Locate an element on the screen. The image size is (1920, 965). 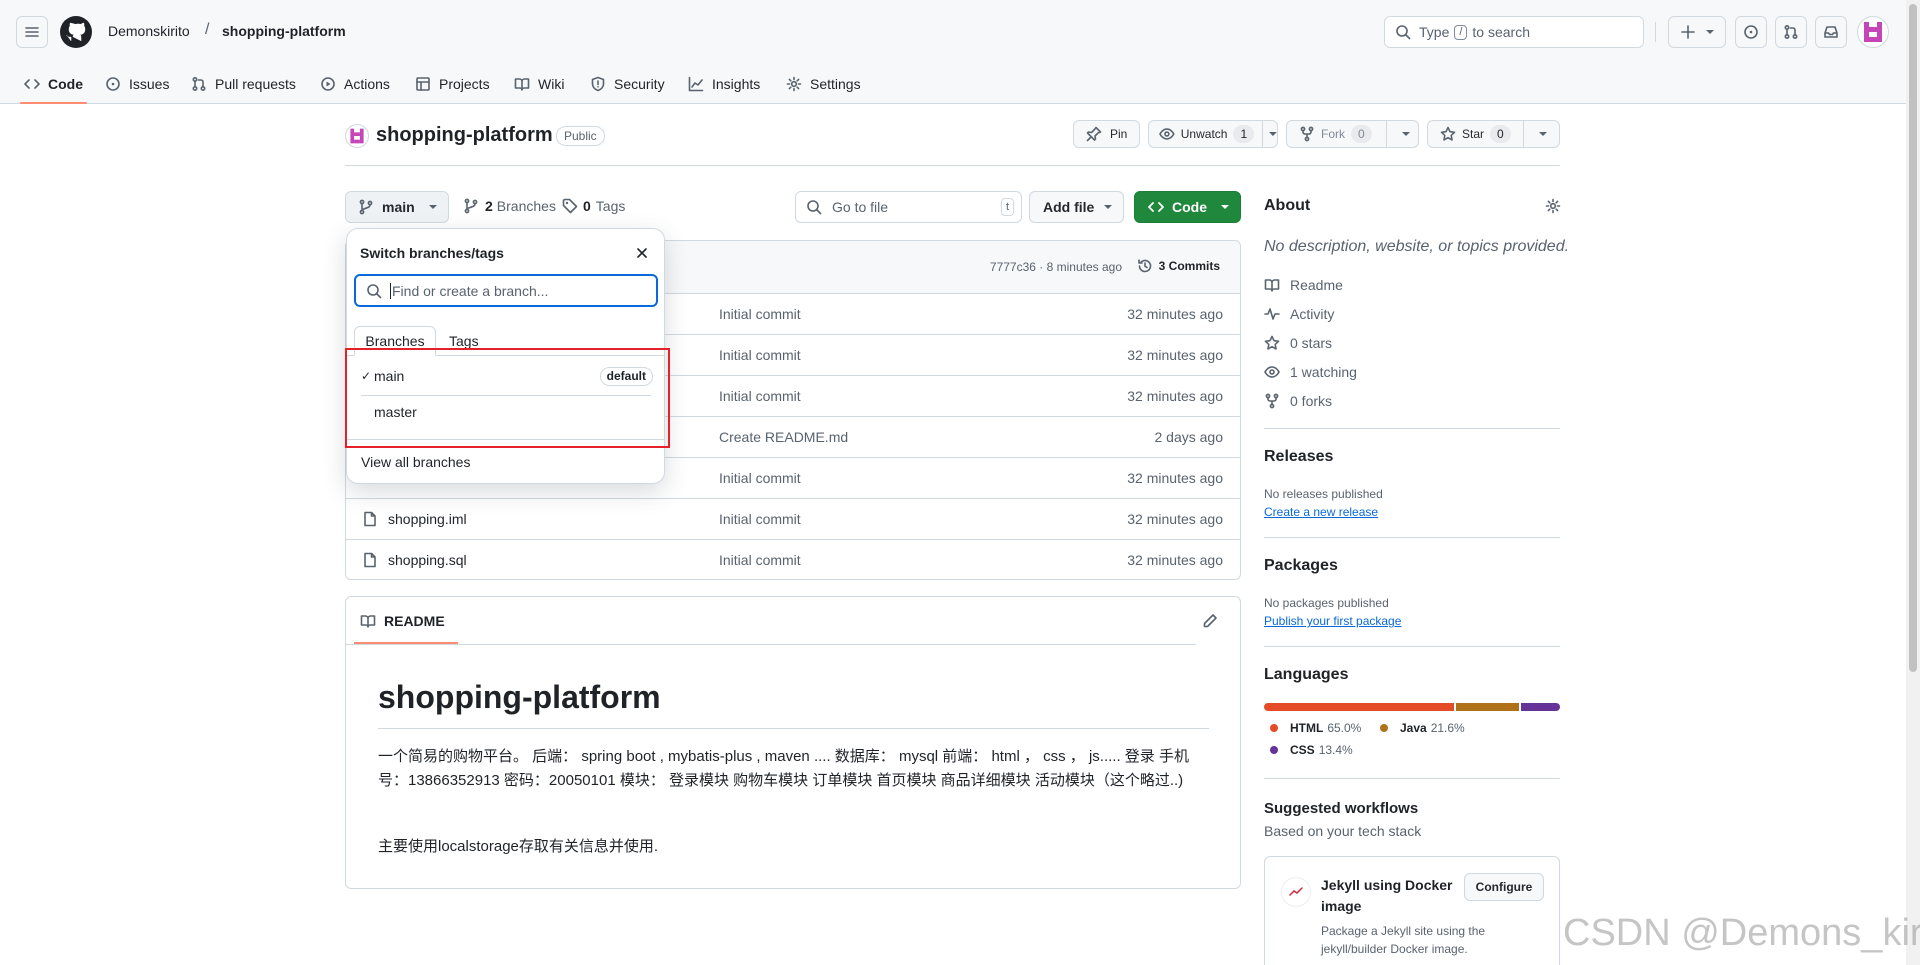
create-new-button is located at coordinates (1697, 32).